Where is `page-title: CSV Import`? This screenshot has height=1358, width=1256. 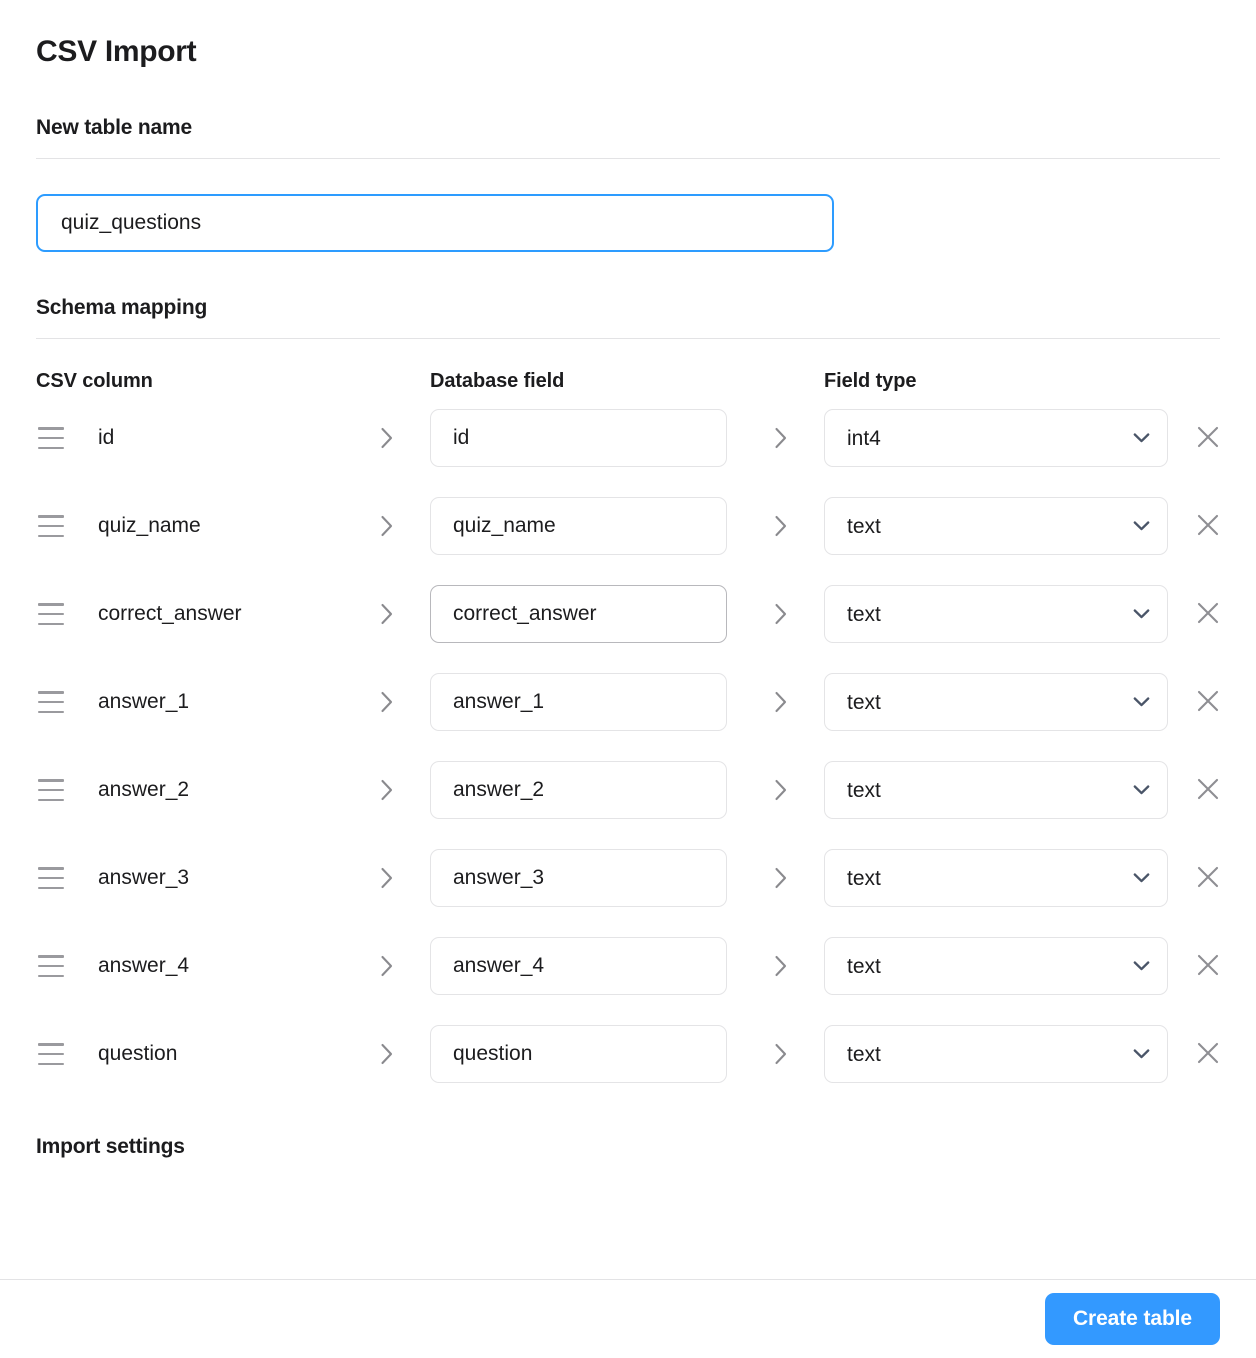 page-title: CSV Import is located at coordinates (116, 51).